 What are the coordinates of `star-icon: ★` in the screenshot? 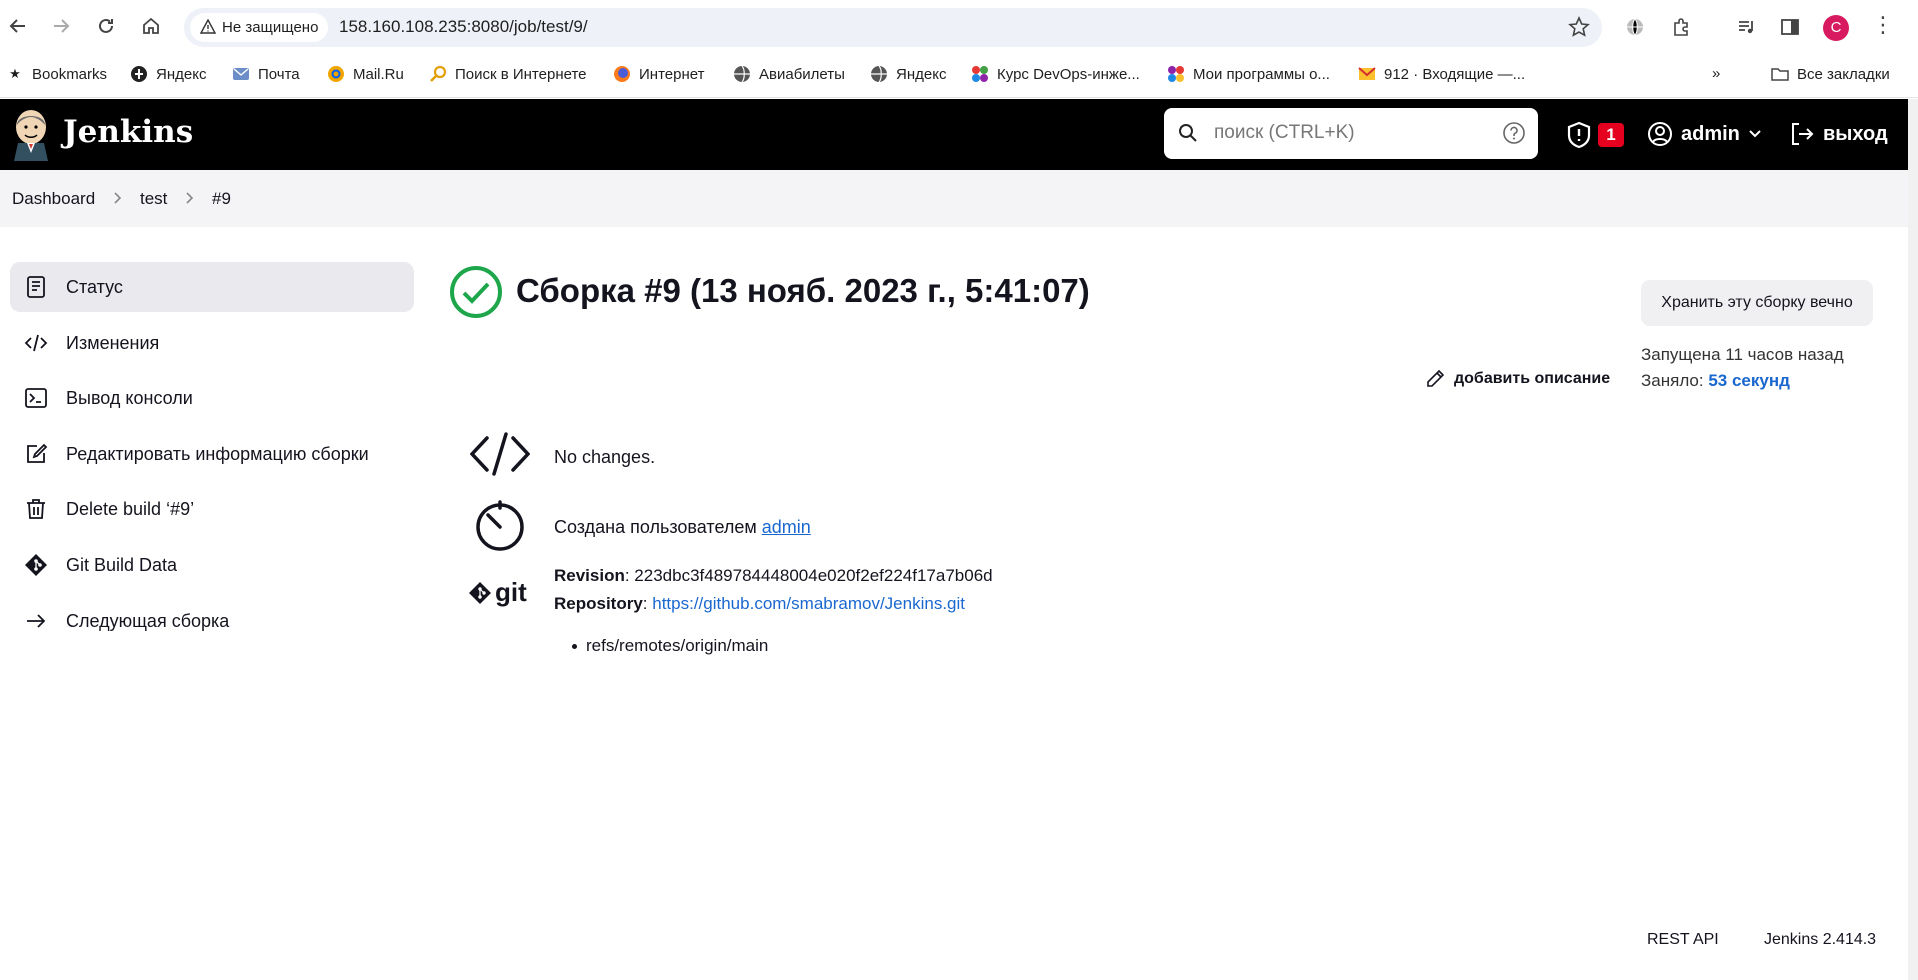 It's located at (15, 73).